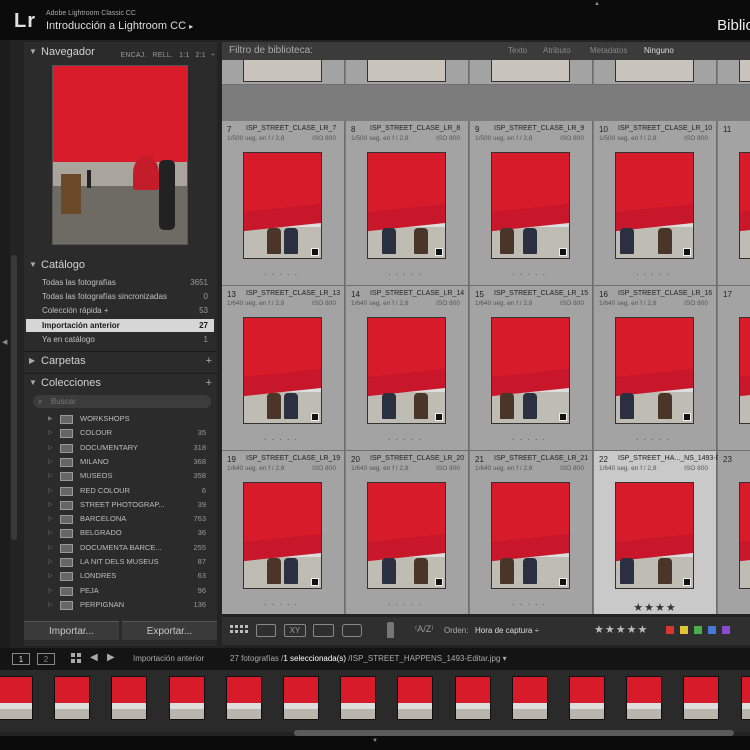  What do you see at coordinates (621, 629) in the screenshot?
I see `rating-stars: ★★★★★` at bounding box center [621, 629].